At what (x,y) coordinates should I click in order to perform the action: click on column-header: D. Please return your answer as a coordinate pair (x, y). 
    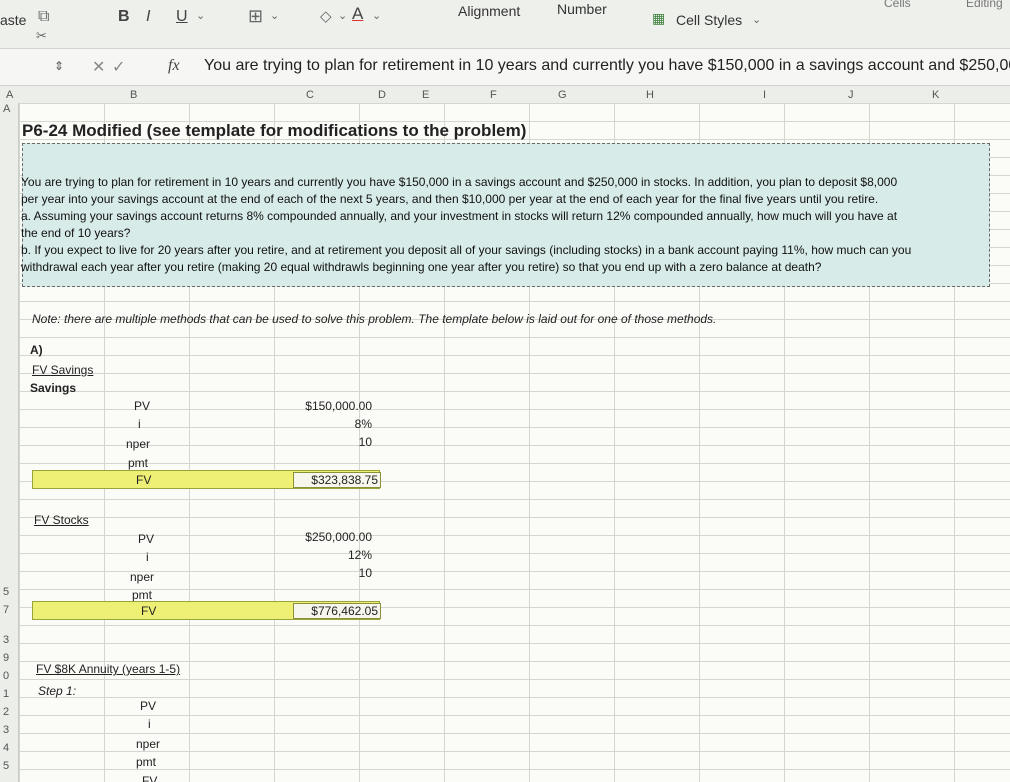
    Looking at the image, I should click on (382, 95).